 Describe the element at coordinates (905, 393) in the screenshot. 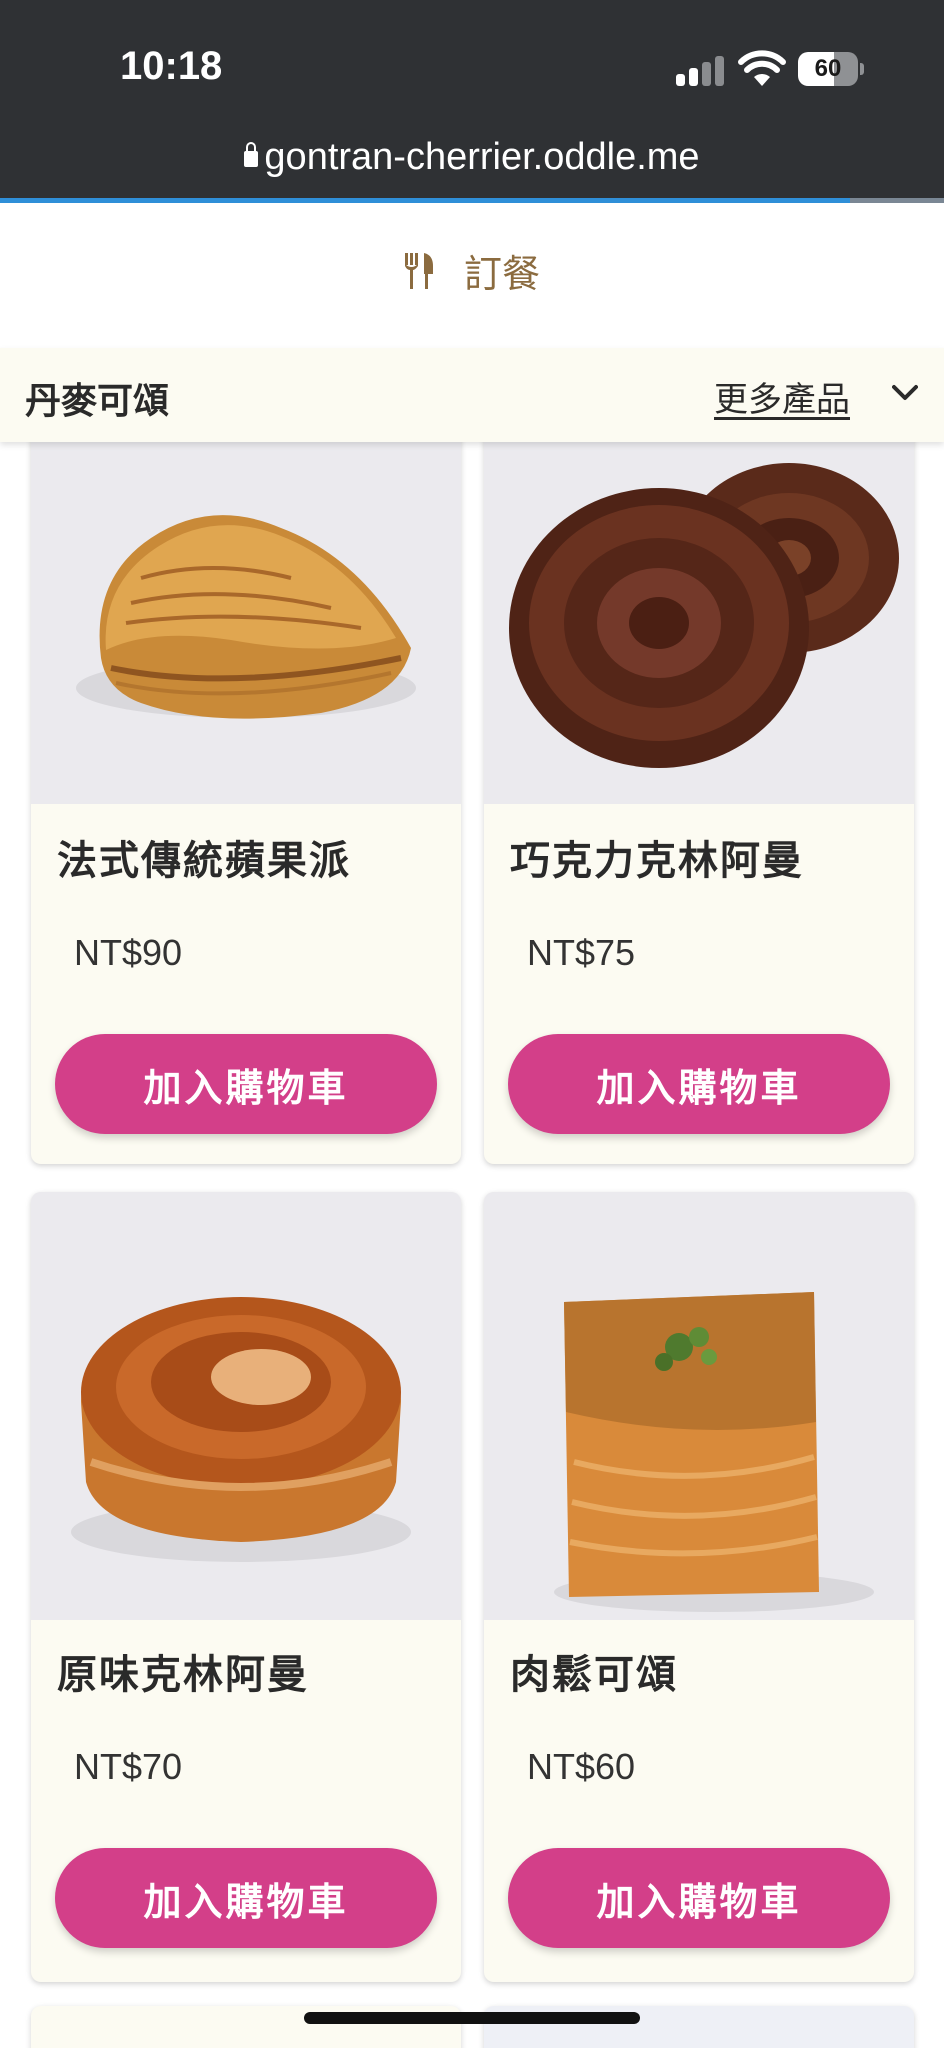

I see `chevron-down-icon` at that location.